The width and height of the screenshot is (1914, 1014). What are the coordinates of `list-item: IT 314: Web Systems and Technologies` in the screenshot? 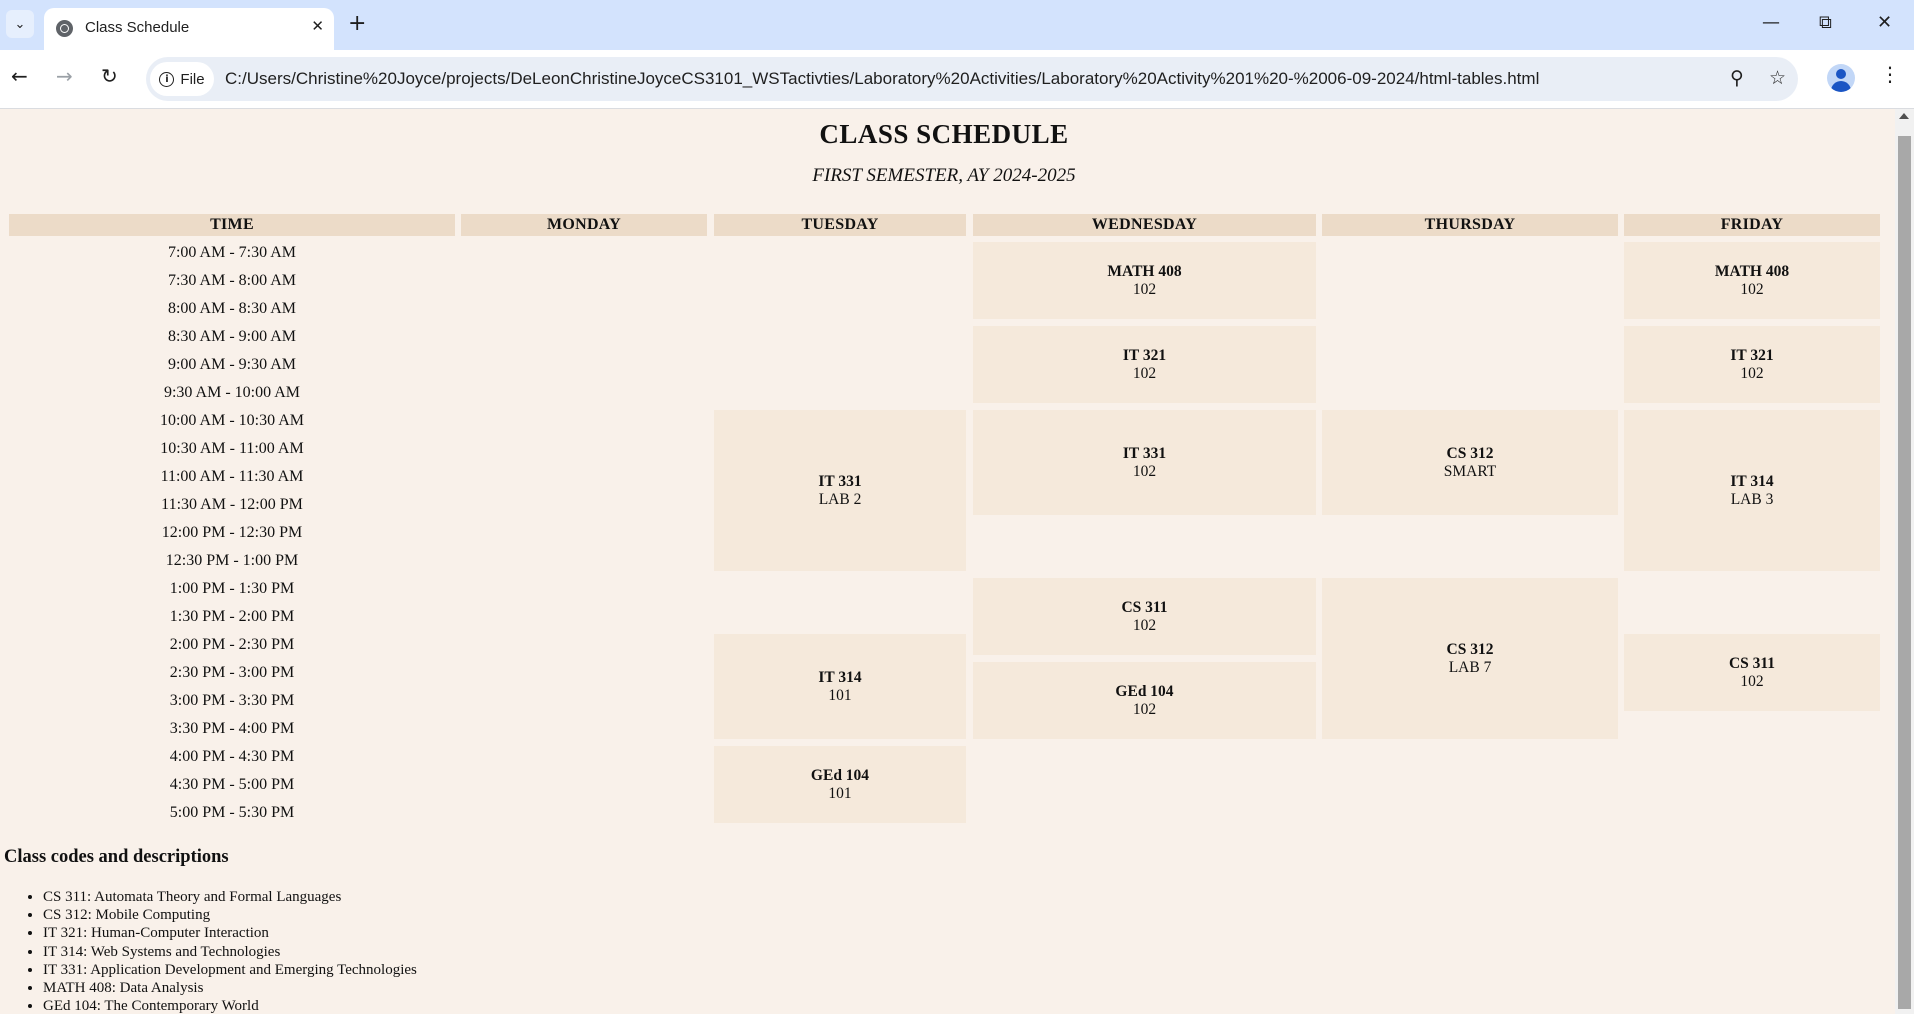 It's located at (230, 952).